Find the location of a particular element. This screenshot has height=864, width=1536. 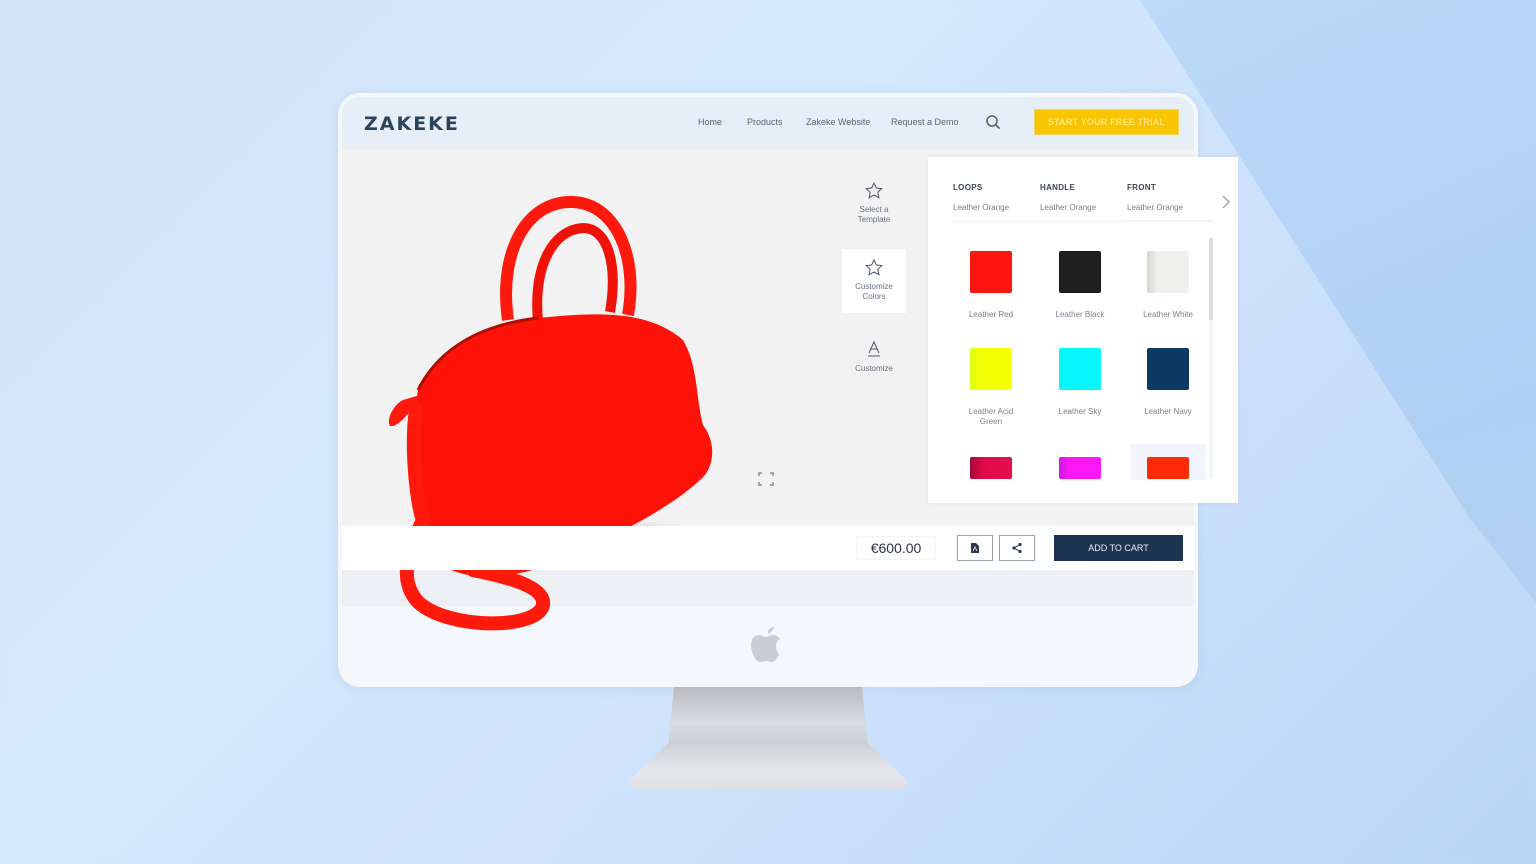

pdf-icon is located at coordinates (975, 548).